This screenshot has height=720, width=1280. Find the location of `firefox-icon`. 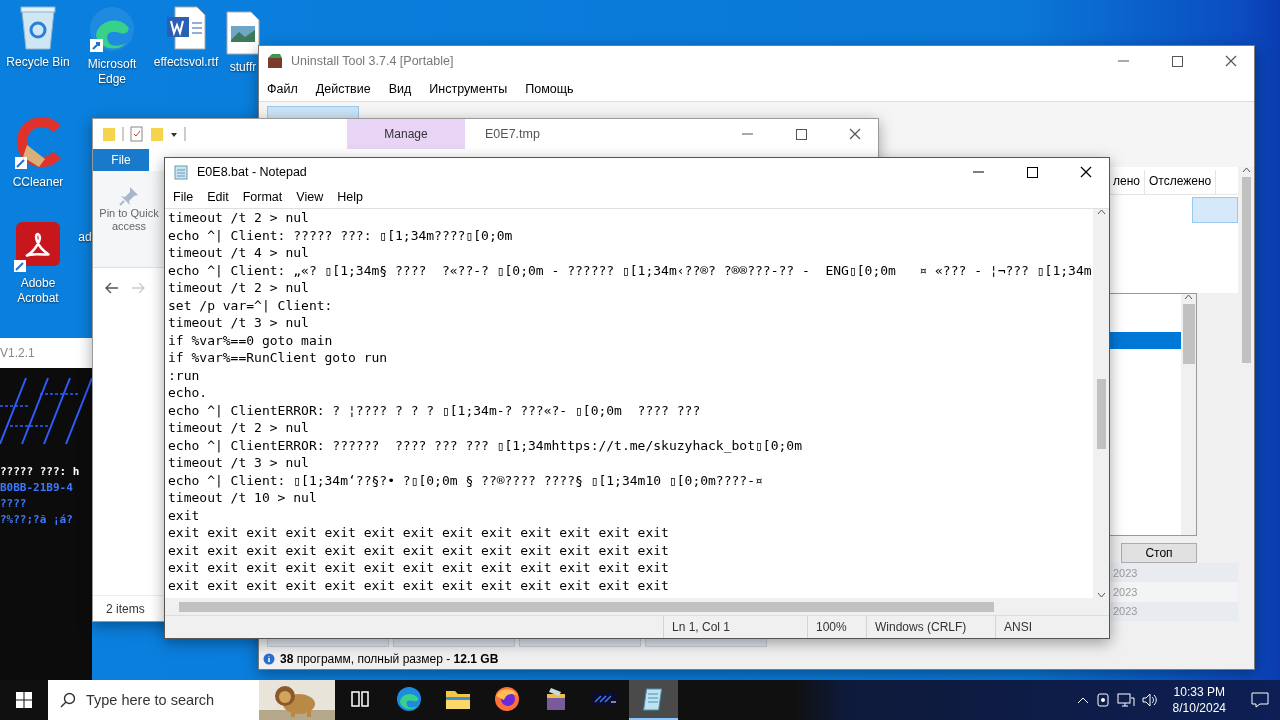

firefox-icon is located at coordinates (506, 699).